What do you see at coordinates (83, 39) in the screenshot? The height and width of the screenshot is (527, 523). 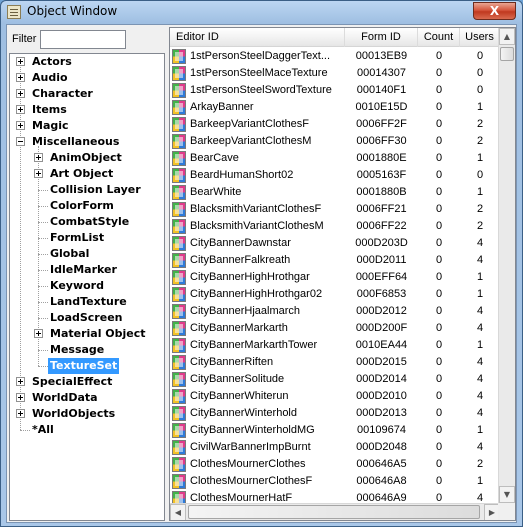 I see `filter-input` at bounding box center [83, 39].